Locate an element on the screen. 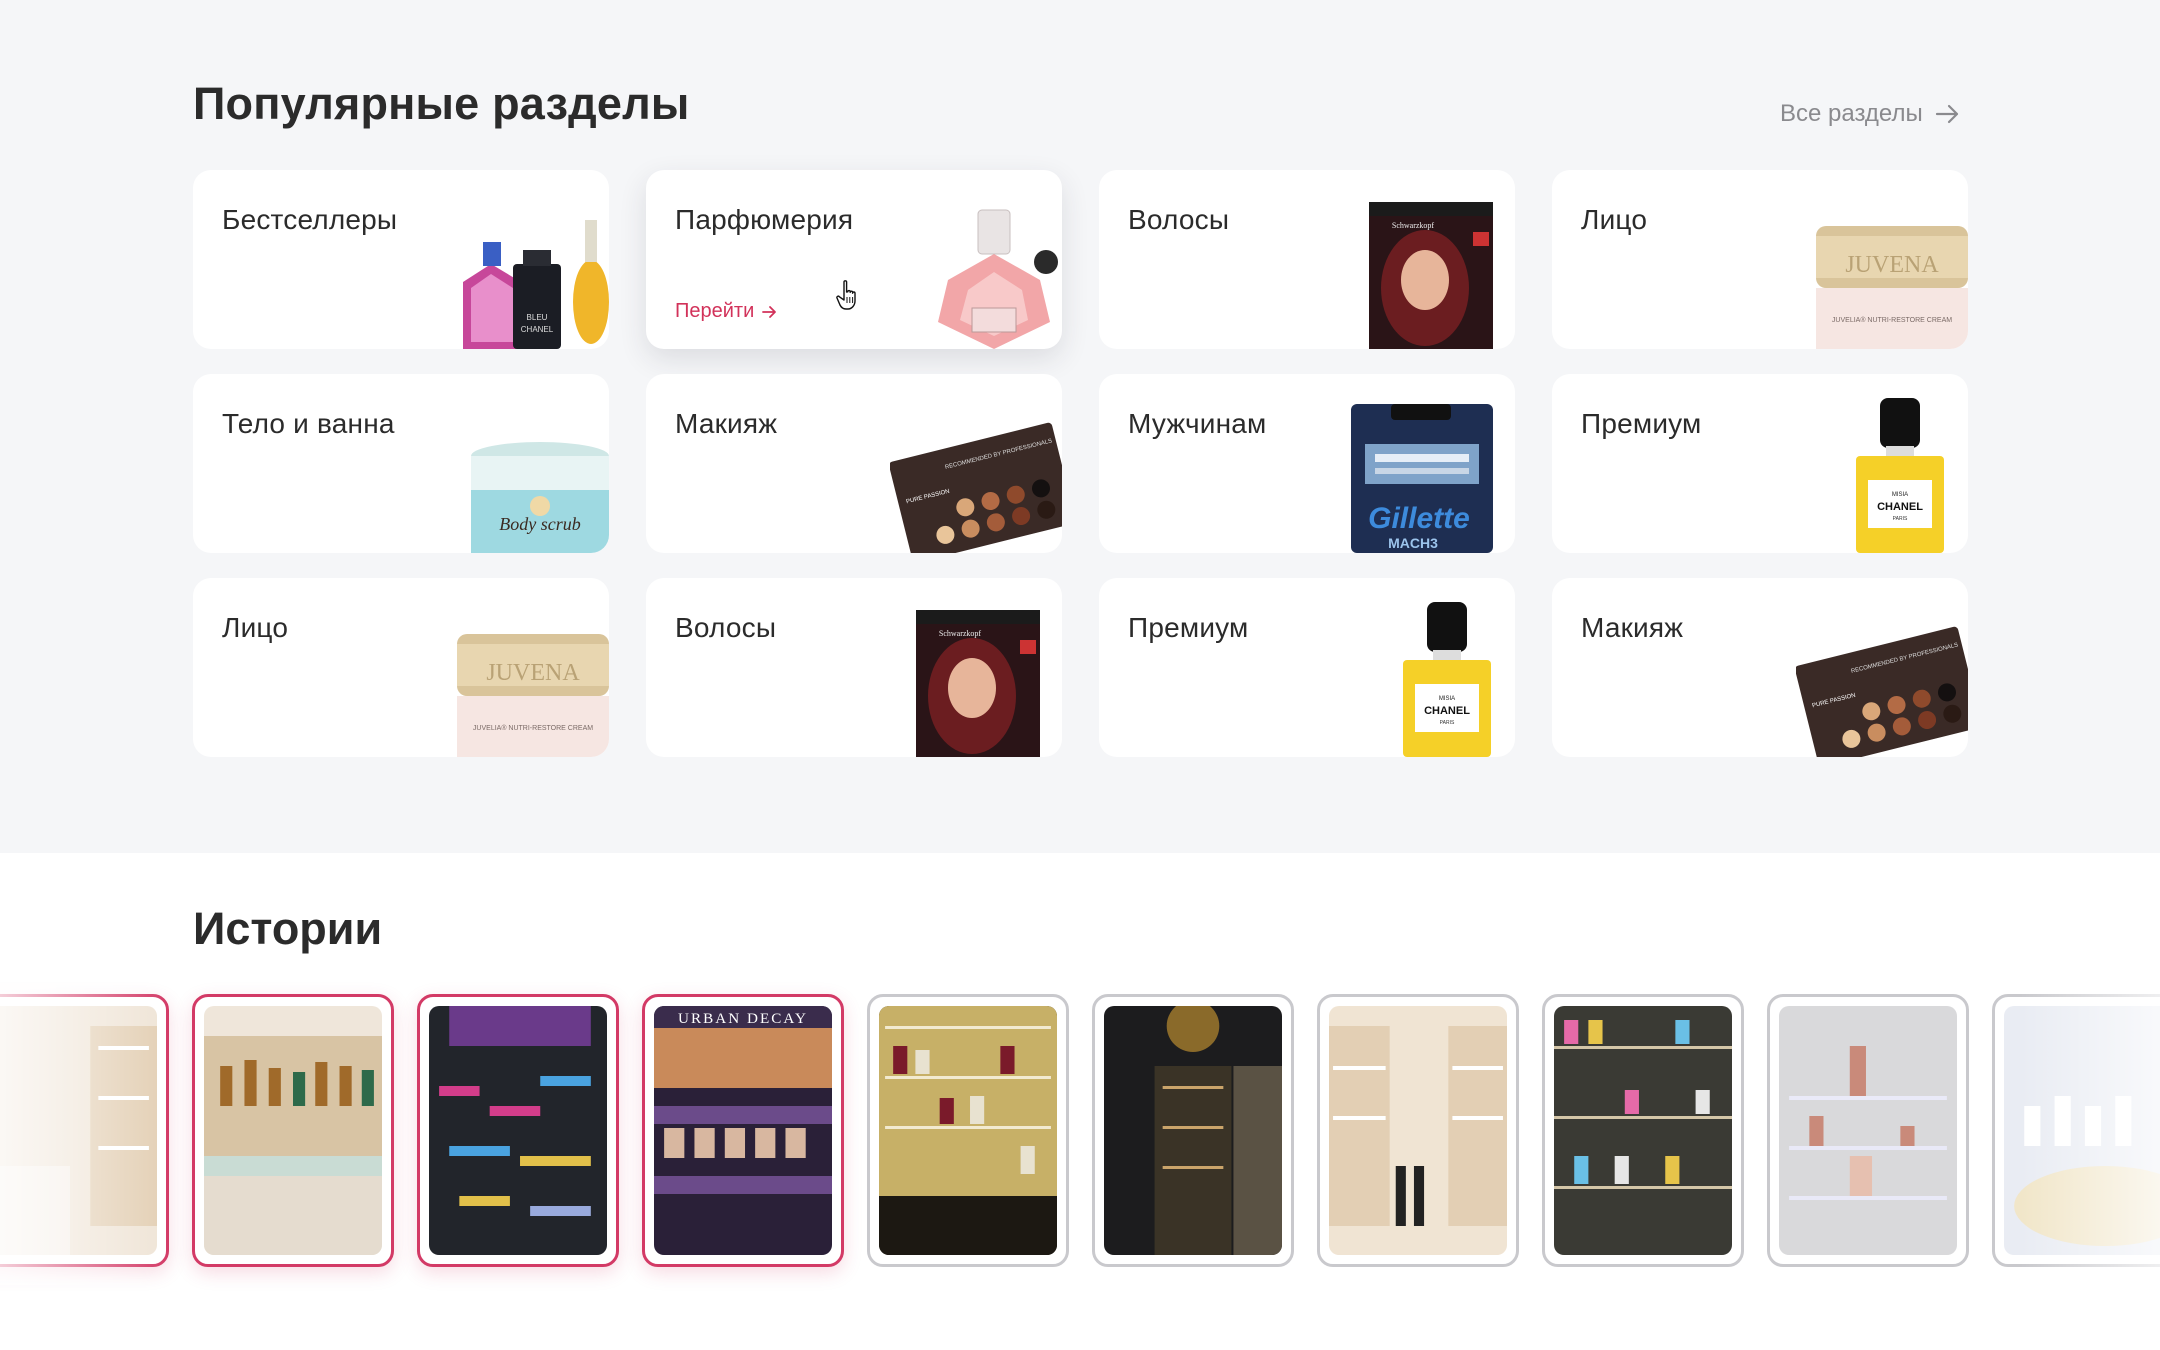 This screenshot has height=1350, width=2160. category-title: Тело и ванна is located at coordinates (308, 423).